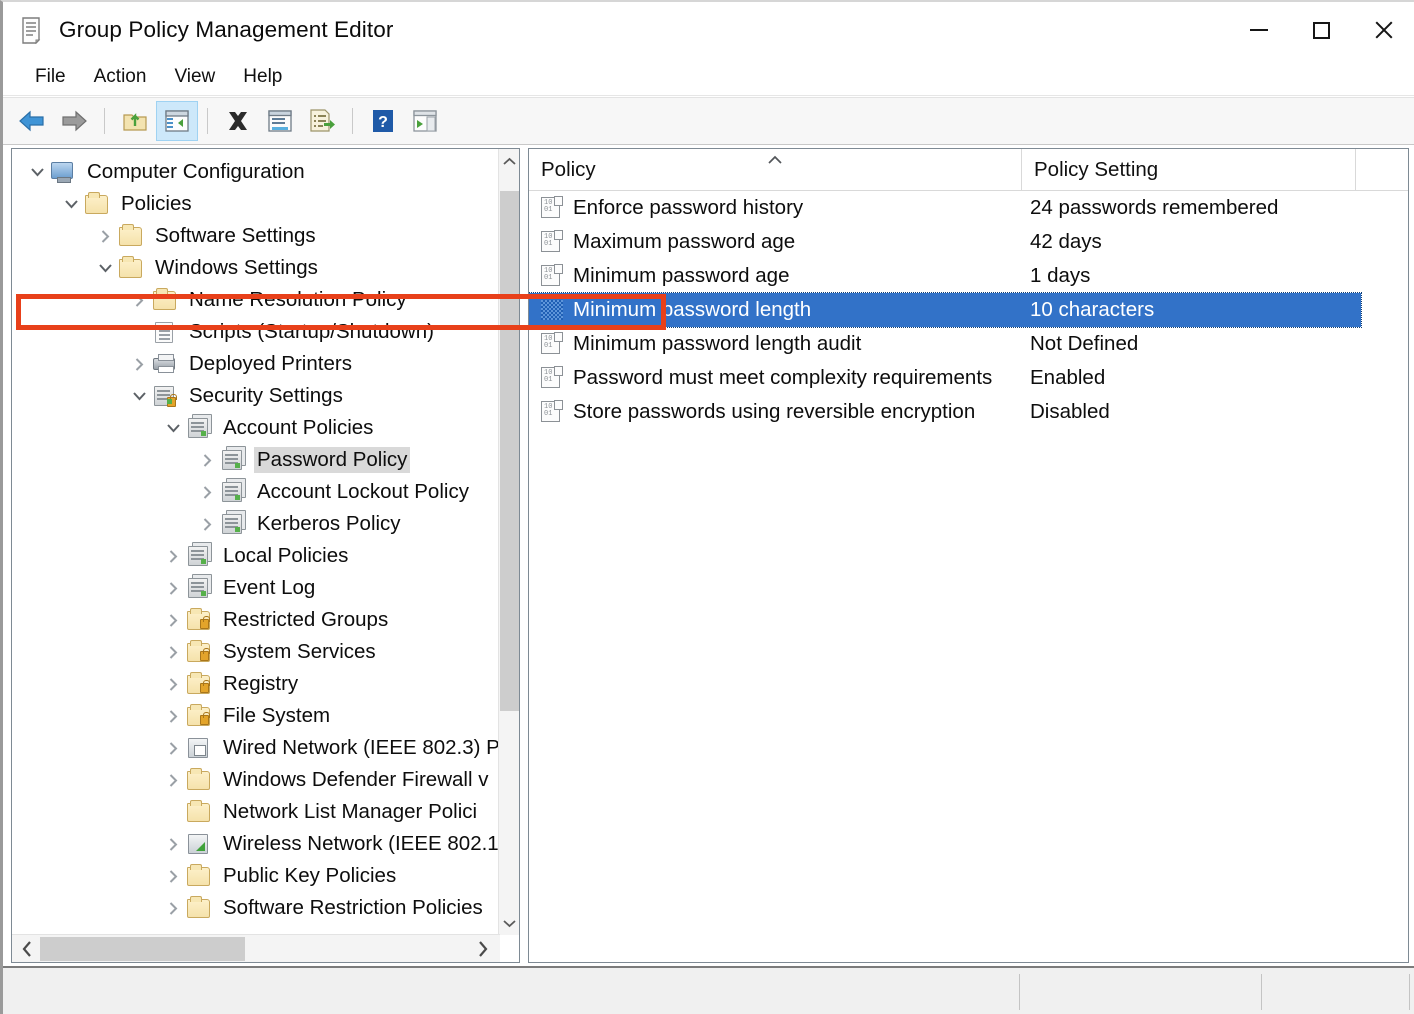  I want to click on tree-node-file-system: File System, so click(256, 716).